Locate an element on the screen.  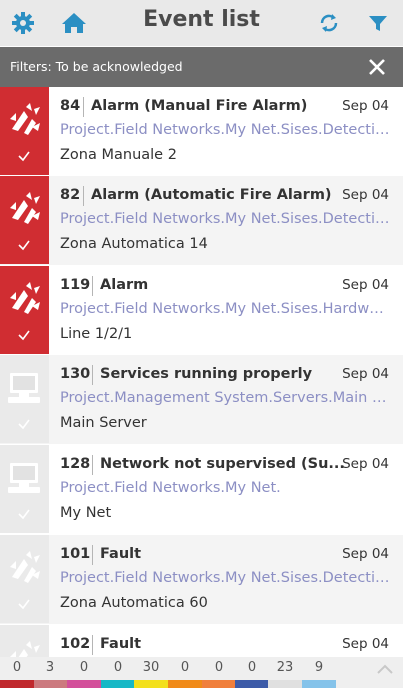
filter-bar: Filters: To be acknowledged is located at coordinates (201, 67).